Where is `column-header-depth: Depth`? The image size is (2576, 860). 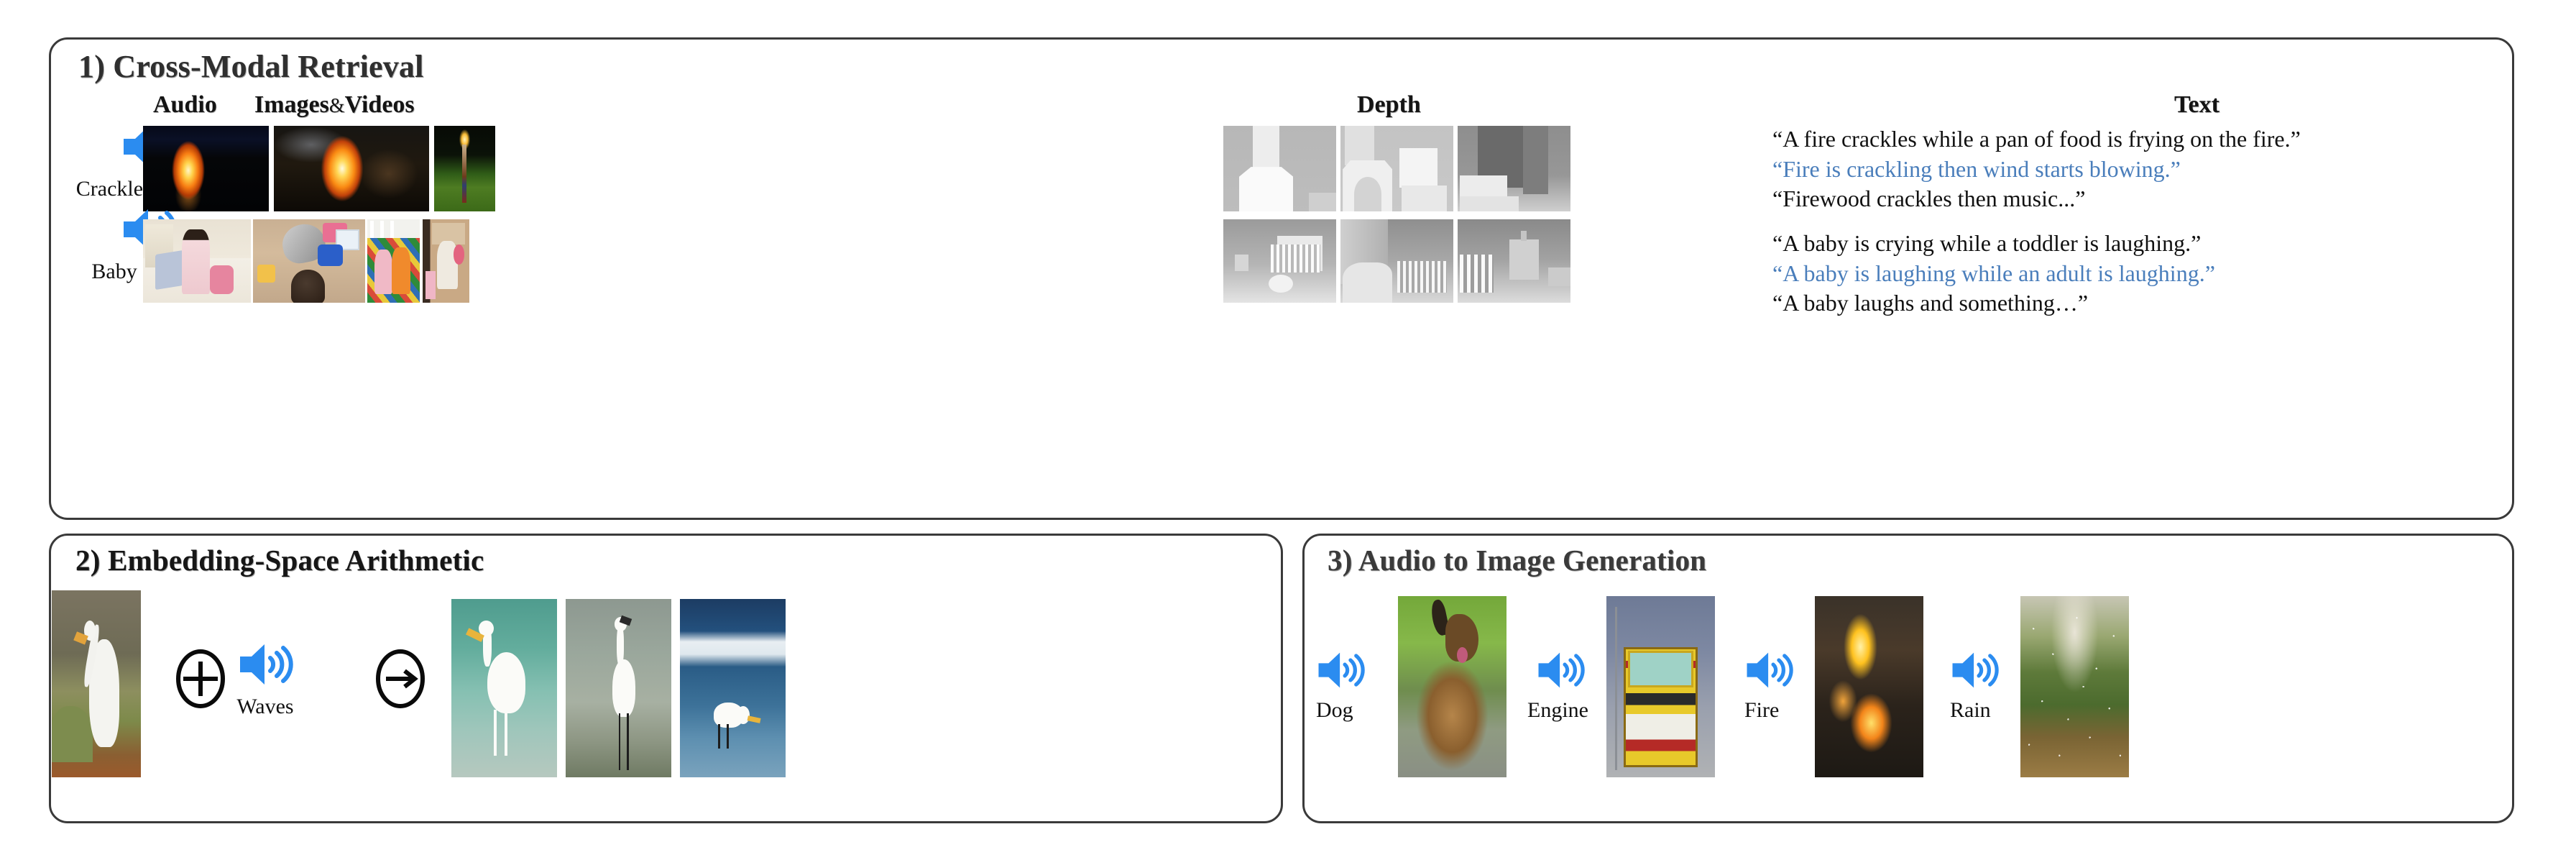 column-header-depth: Depth is located at coordinates (1389, 104).